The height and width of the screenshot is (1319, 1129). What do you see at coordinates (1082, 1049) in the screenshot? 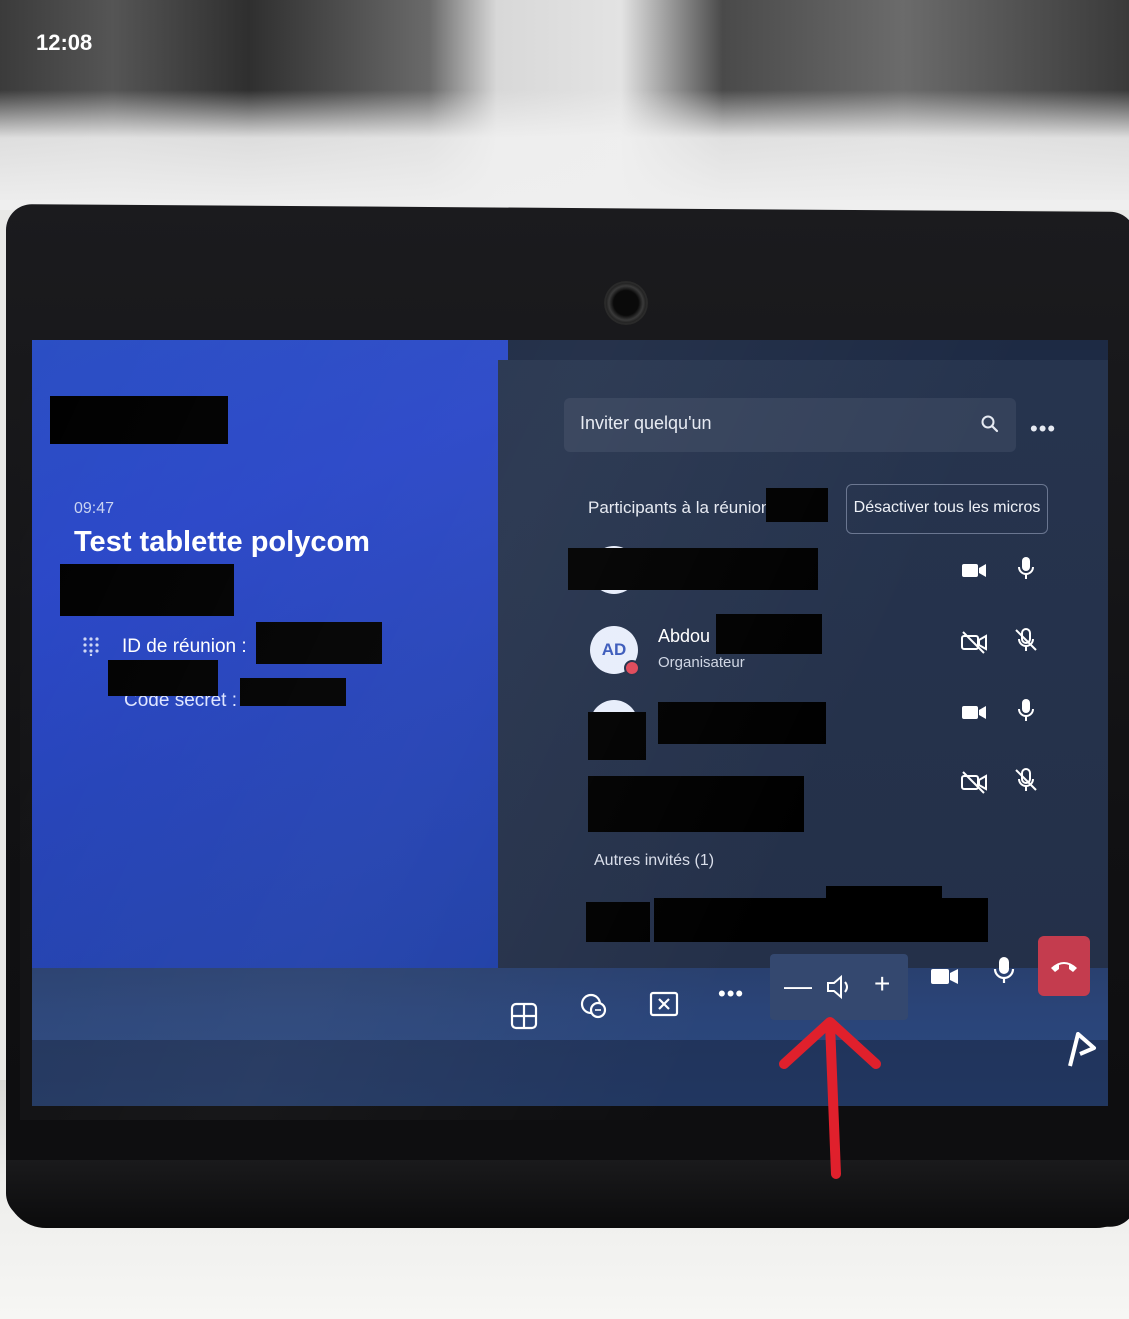
I see `poly-logo-icon` at bounding box center [1082, 1049].